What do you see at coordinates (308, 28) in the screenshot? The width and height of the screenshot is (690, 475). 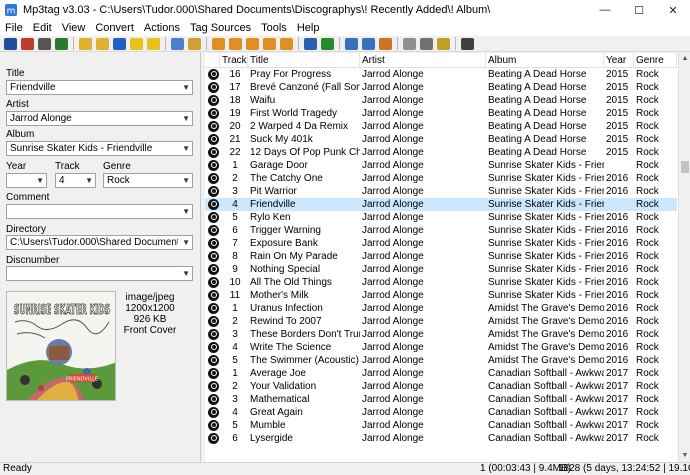 I see `menu-help: Help` at bounding box center [308, 28].